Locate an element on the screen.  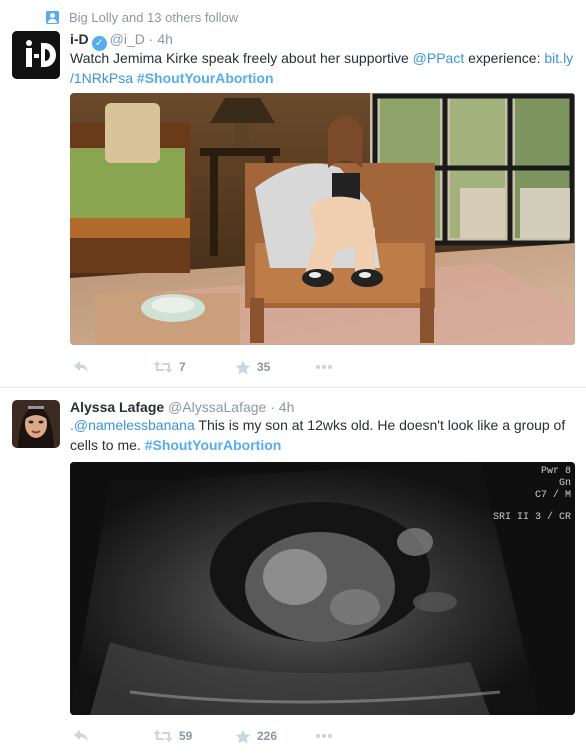
social-context-text: Big Lolly and 13 others follow is located at coordinates (154, 17).